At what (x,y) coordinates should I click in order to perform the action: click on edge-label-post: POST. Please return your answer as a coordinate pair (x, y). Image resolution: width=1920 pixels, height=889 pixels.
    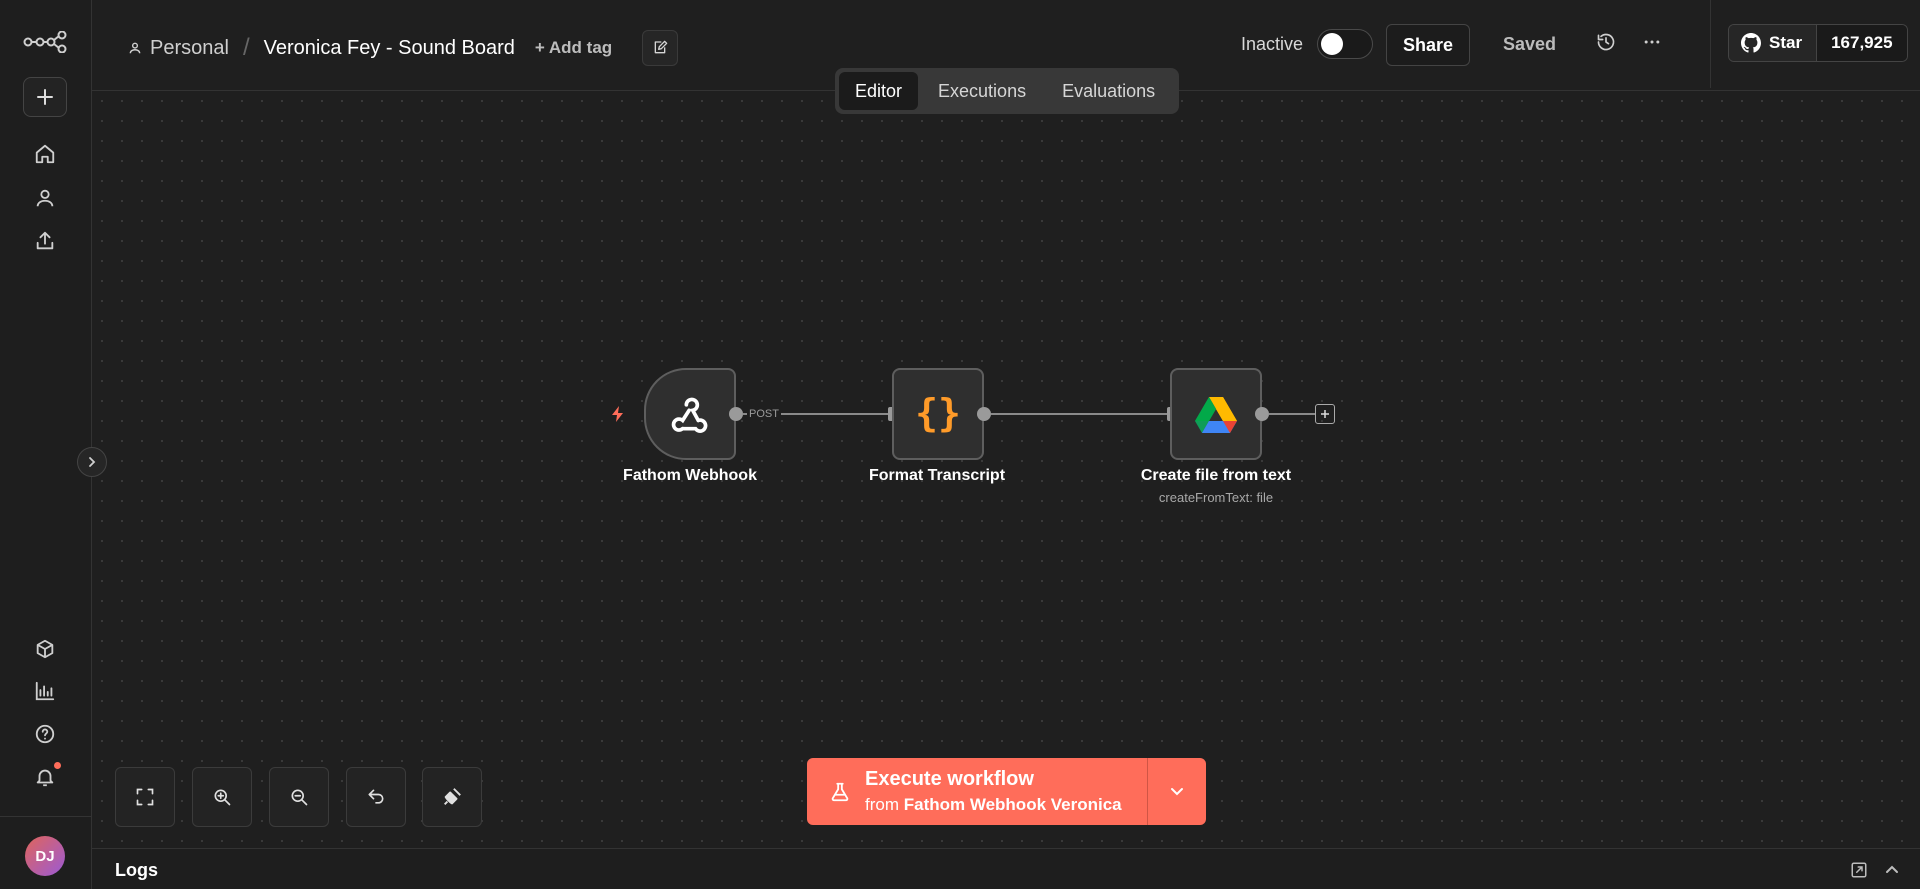
    Looking at the image, I should click on (764, 414).